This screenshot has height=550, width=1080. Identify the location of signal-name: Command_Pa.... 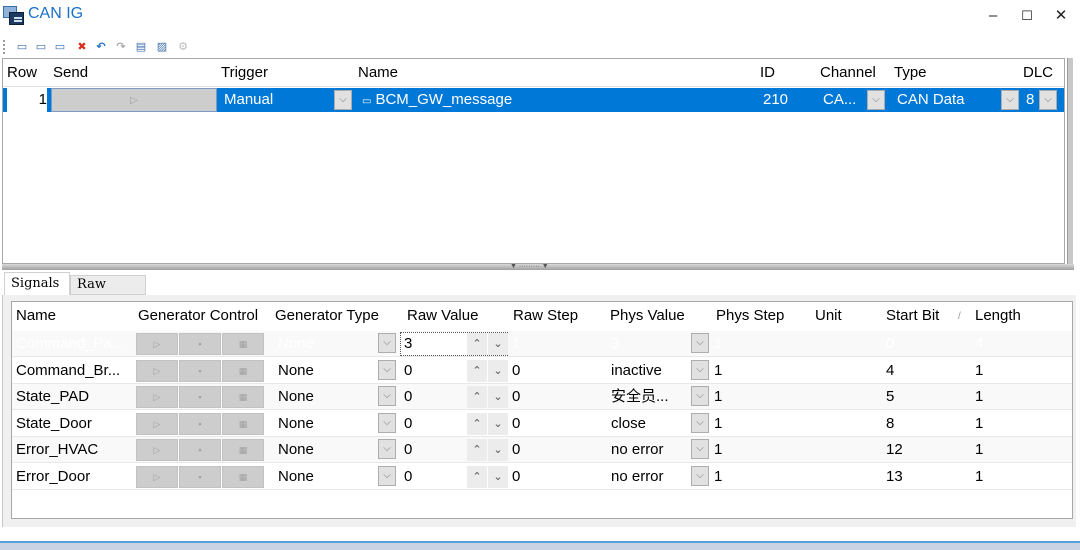
(73, 344).